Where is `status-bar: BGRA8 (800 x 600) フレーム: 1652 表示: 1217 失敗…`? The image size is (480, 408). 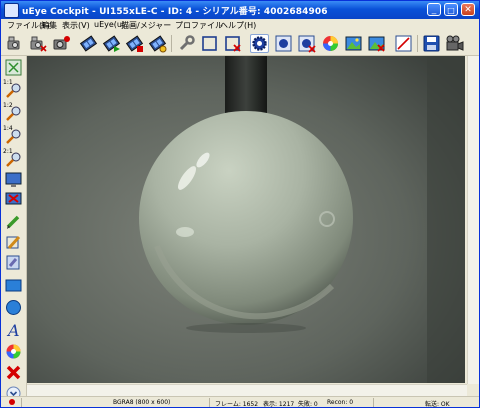 status-bar: BGRA8 (800 x 600) フレーム: 1652 表示: 1217 失敗… is located at coordinates (240, 402).